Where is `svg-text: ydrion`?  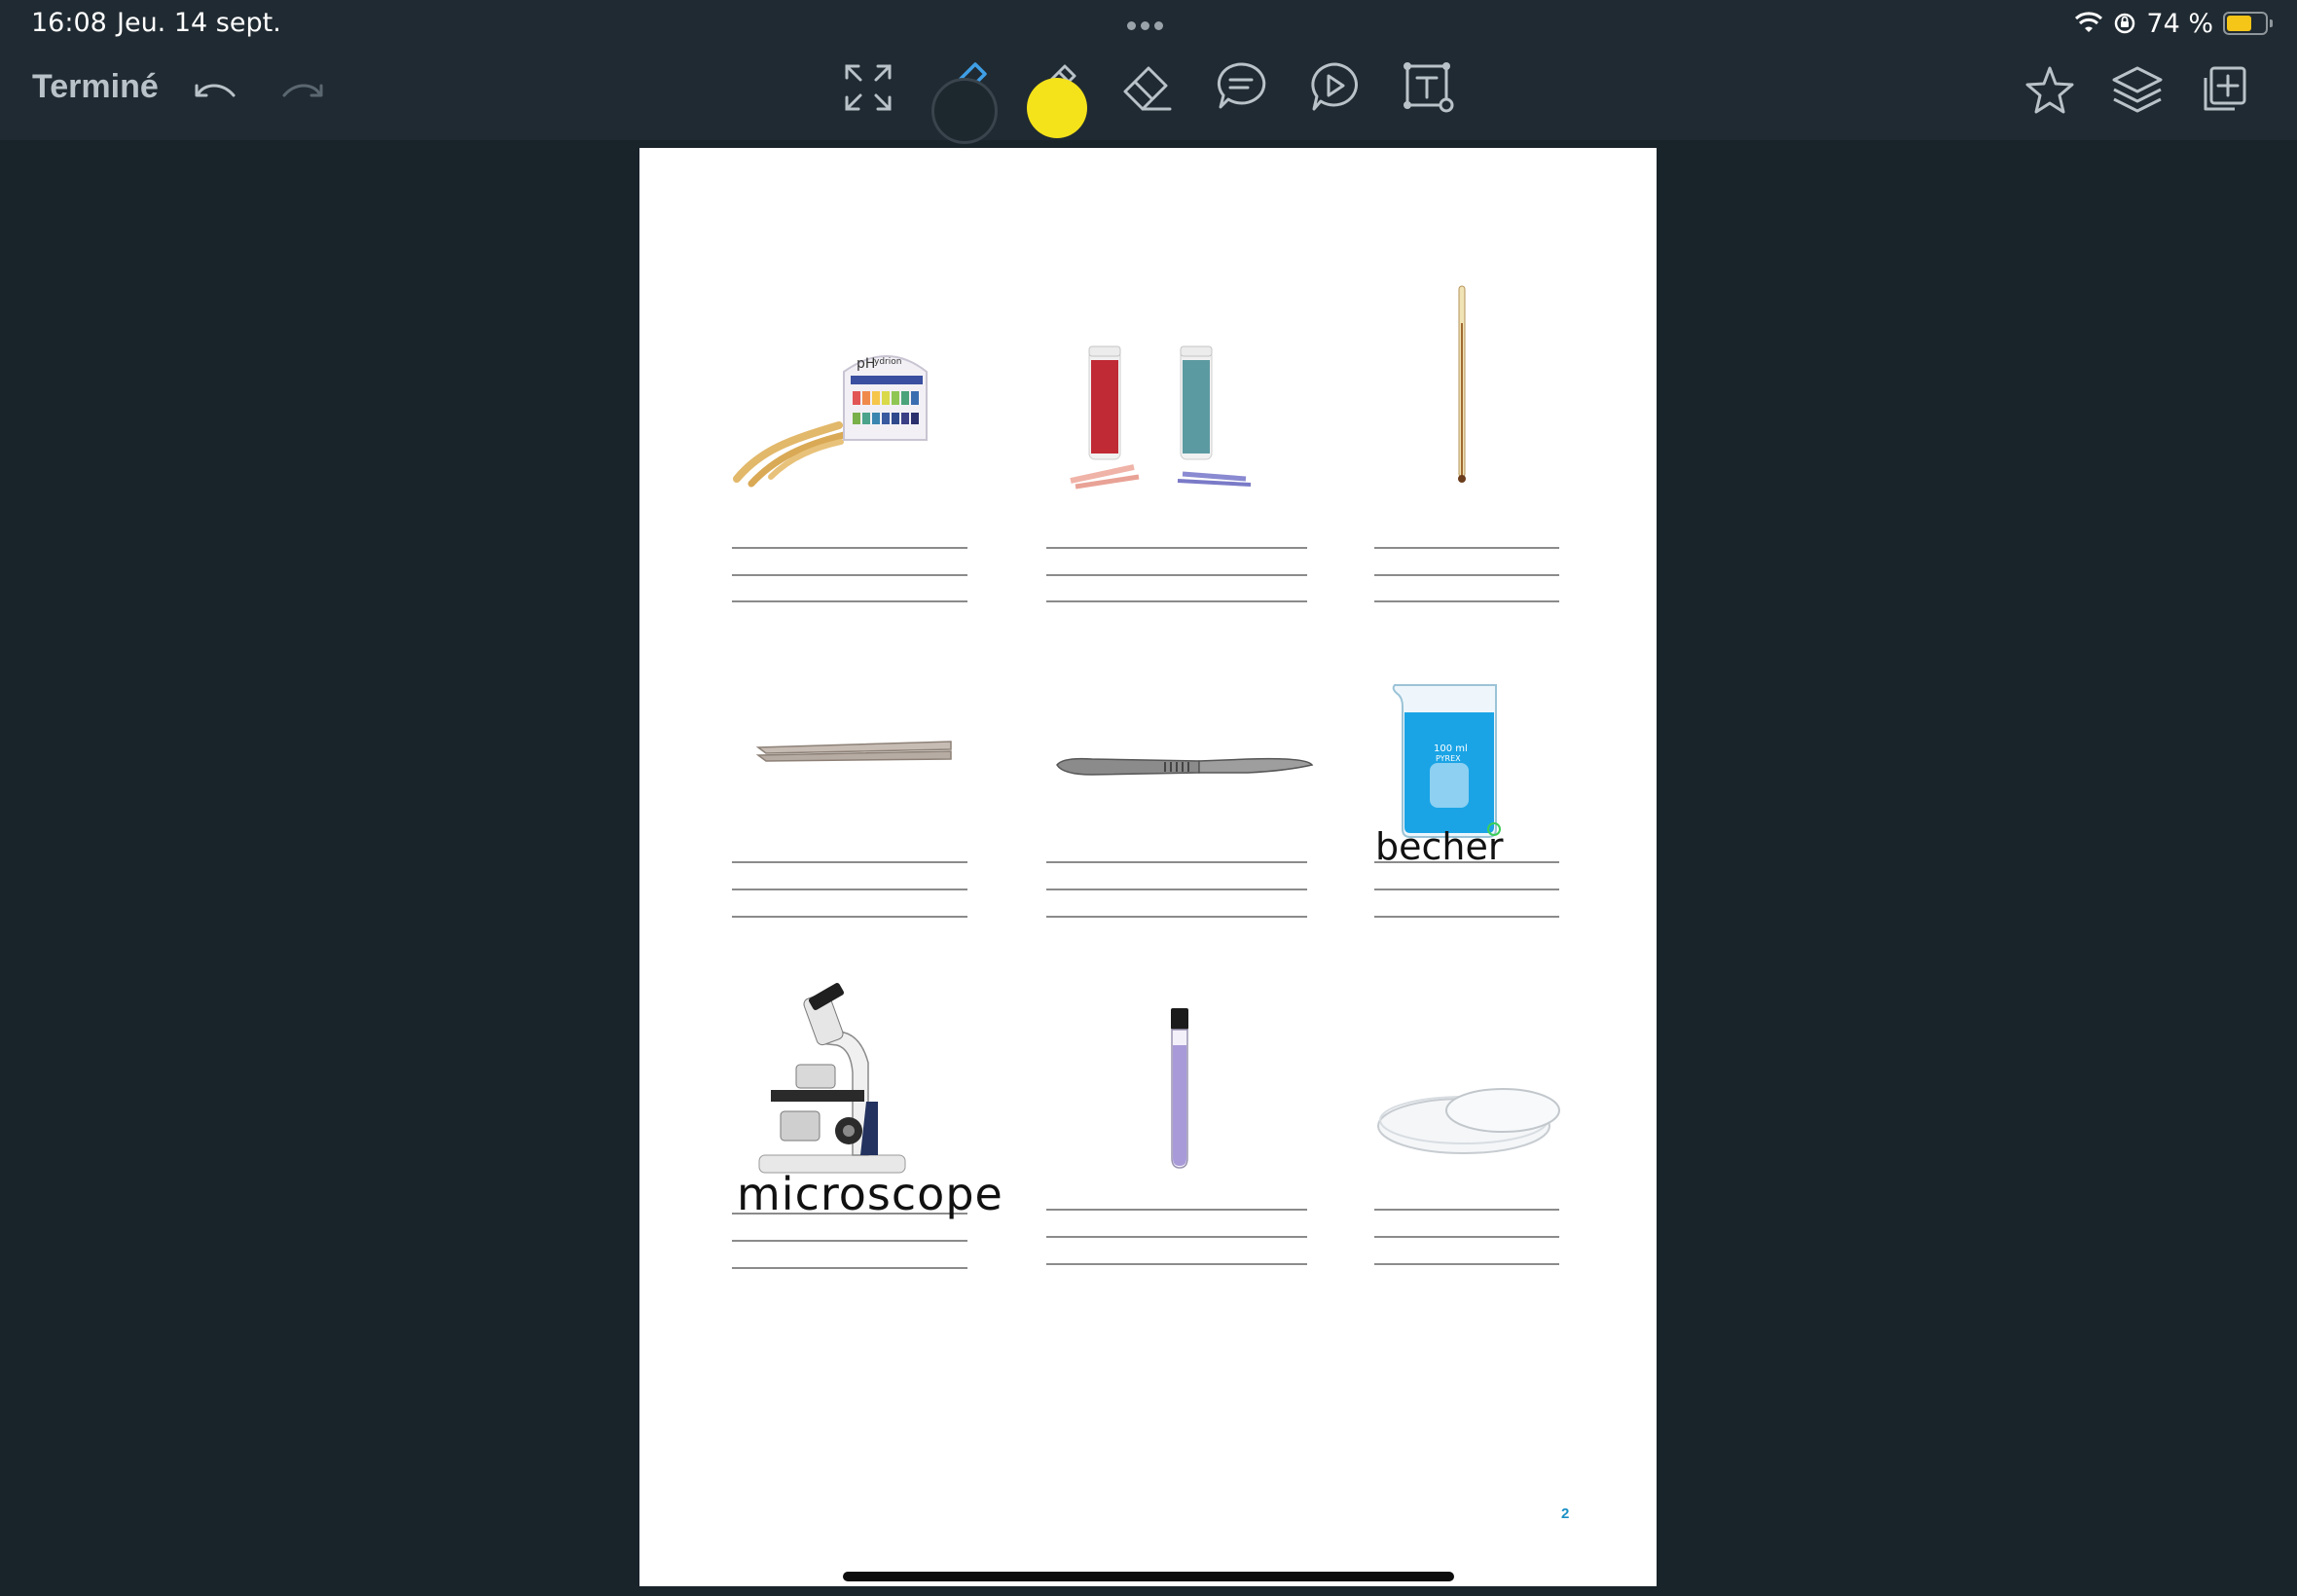
svg-text: ydrion is located at coordinates (887, 362).